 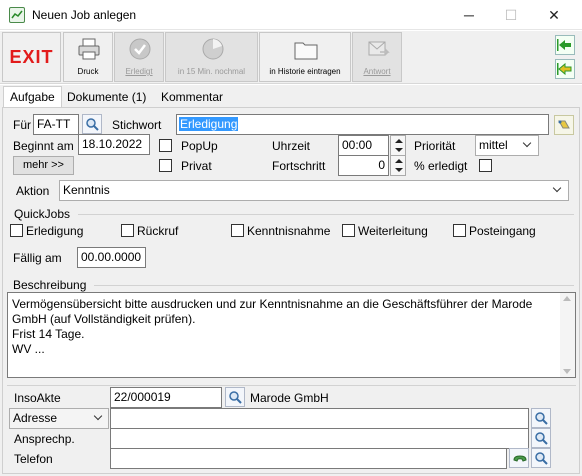 I want to click on contact-label: Ansprechp., so click(x=44, y=439).